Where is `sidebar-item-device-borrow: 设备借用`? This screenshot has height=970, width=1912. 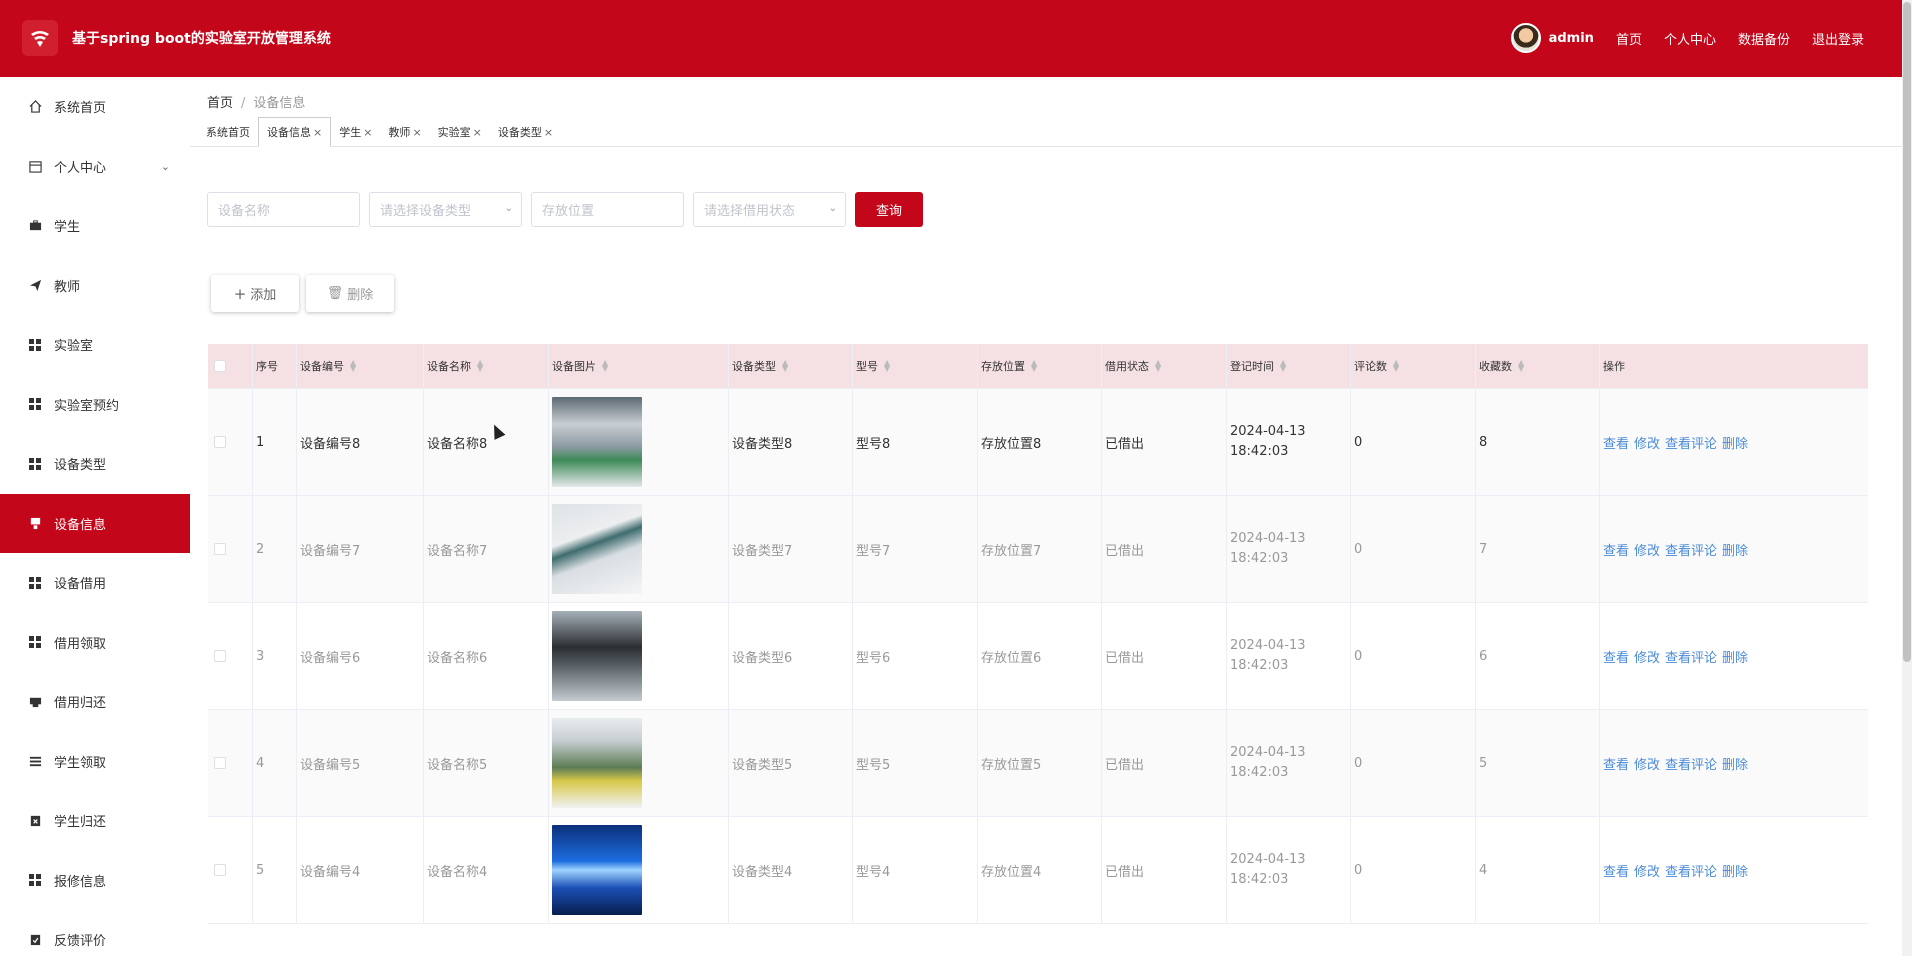
sidebar-item-device-borrow: 设备借用 is located at coordinates (95, 583).